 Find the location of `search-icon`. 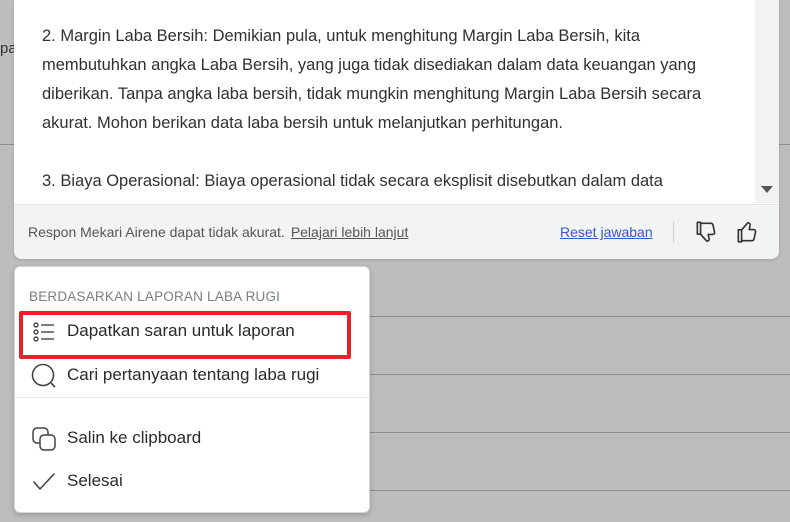

search-icon is located at coordinates (43, 375).